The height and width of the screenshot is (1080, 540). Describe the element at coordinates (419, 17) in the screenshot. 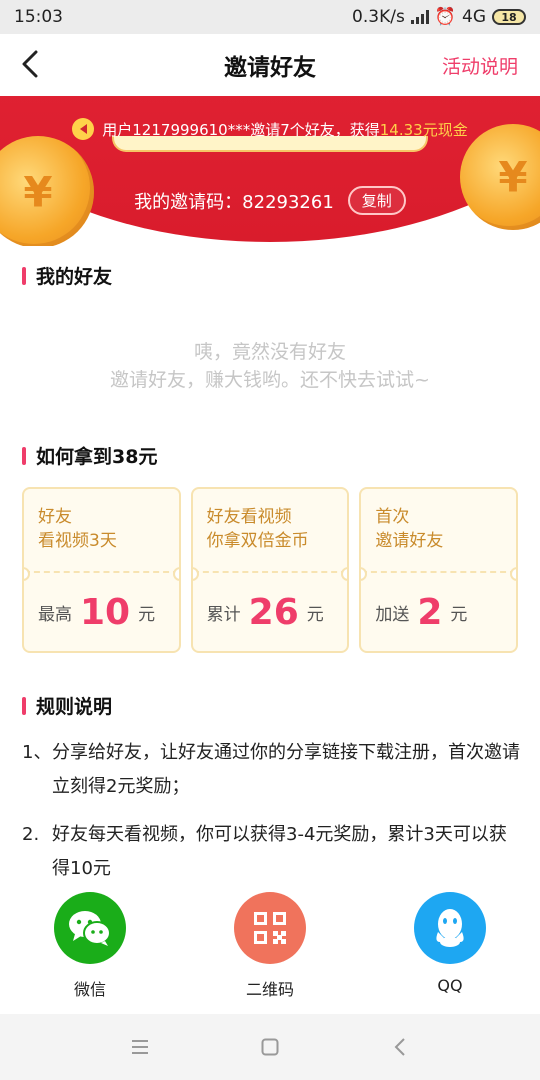

I see `signal-icon` at that location.